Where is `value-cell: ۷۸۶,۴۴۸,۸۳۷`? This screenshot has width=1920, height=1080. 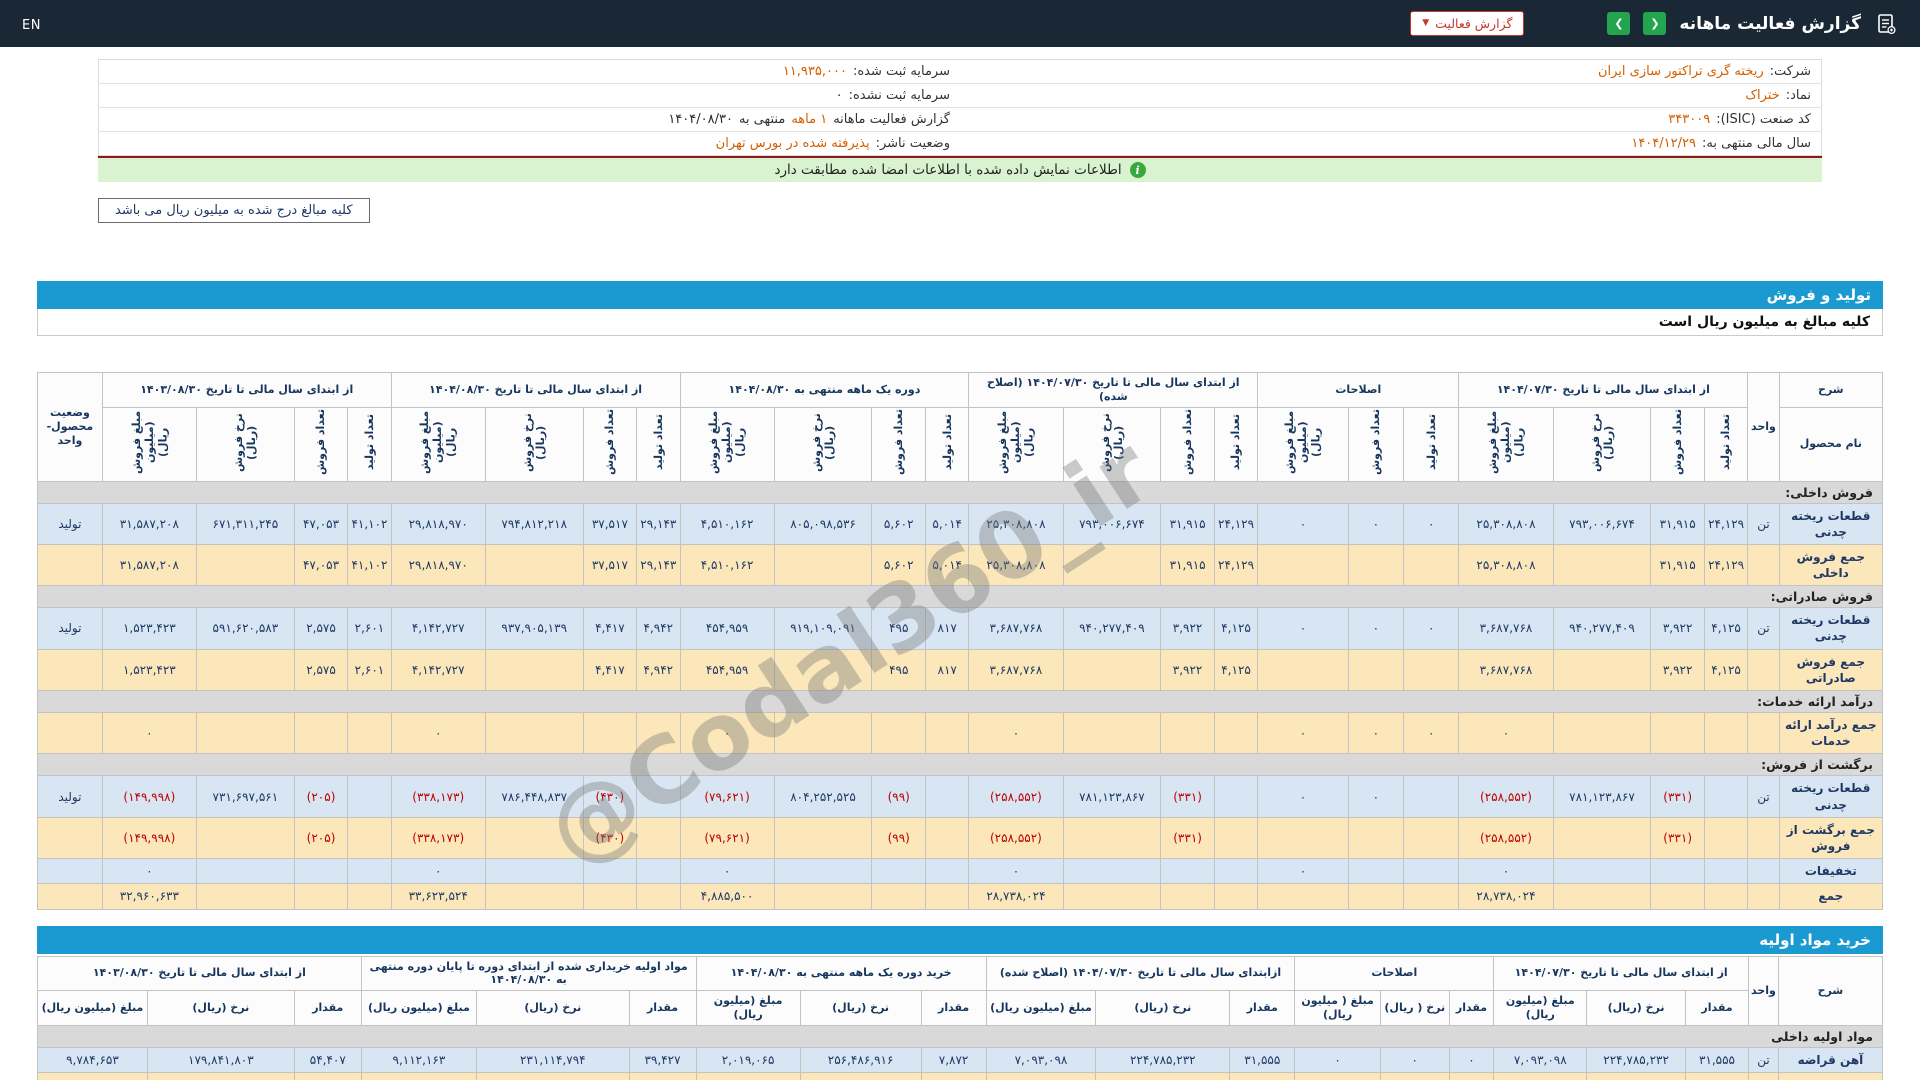 value-cell: ۷۸۶,۴۴۸,۸۳۷ is located at coordinates (534, 796).